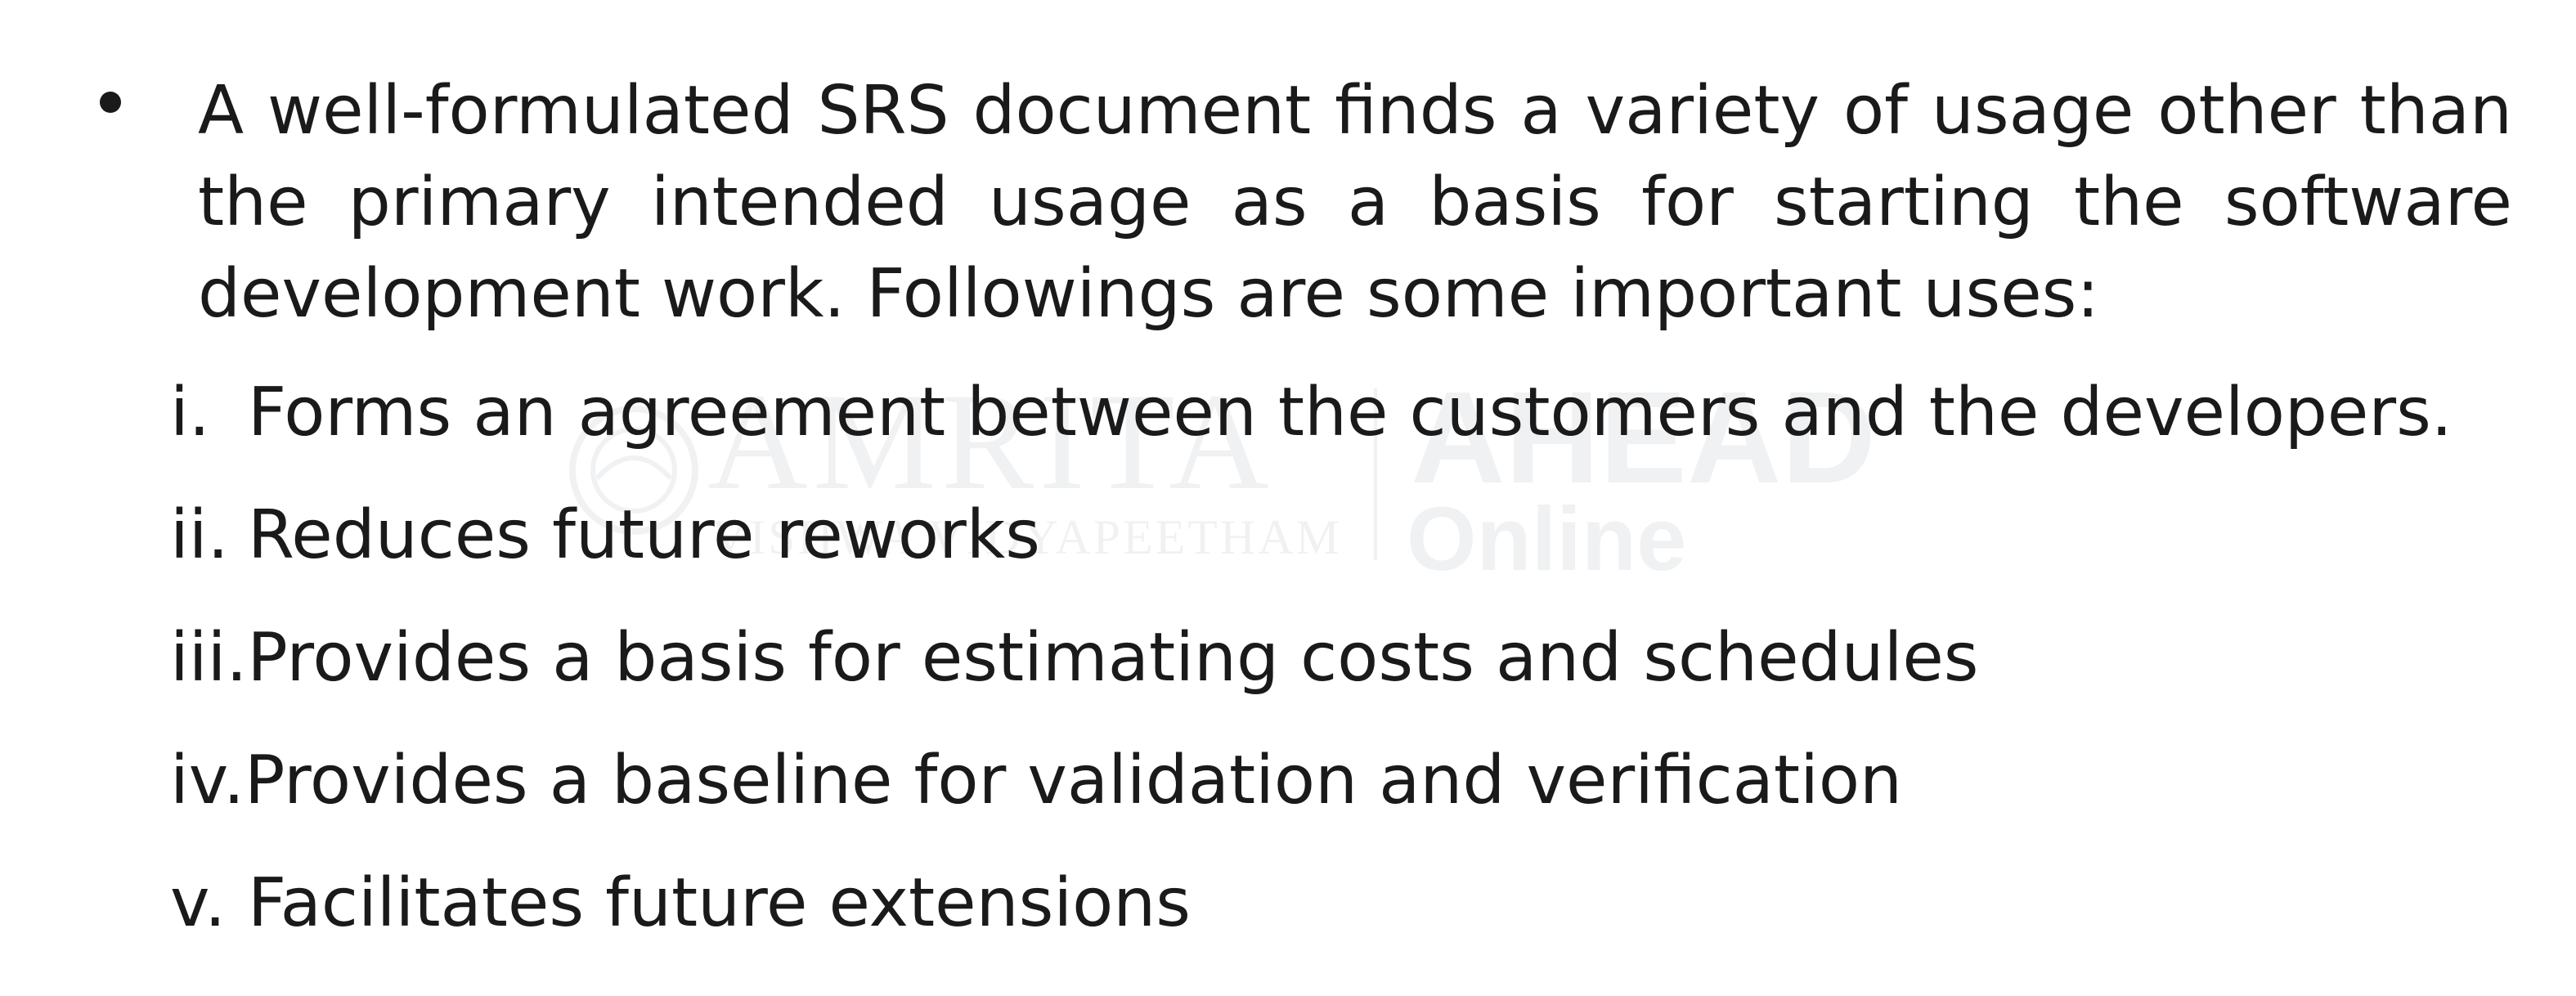 The image size is (2576, 996). I want to click on list-item-numeral: i., so click(190, 412).